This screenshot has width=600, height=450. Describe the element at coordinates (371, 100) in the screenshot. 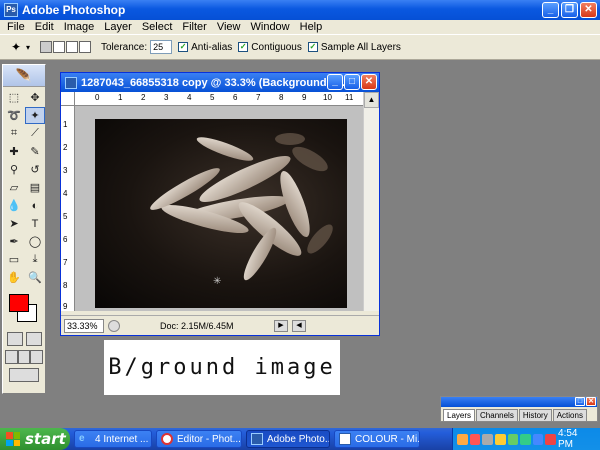

I see `scroll-up-icon: ▲` at that location.